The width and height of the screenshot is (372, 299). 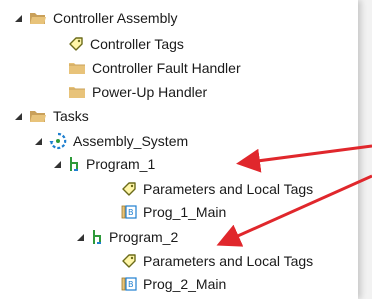 What do you see at coordinates (71, 116) in the screenshot?
I see `tree-node-label: Tasks` at bounding box center [71, 116].